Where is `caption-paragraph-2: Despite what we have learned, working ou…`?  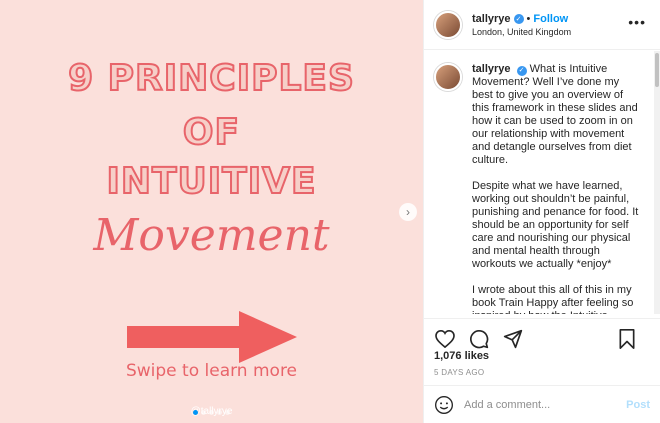 caption-paragraph-2: Despite what we have learned, working ou… is located at coordinates (555, 225).